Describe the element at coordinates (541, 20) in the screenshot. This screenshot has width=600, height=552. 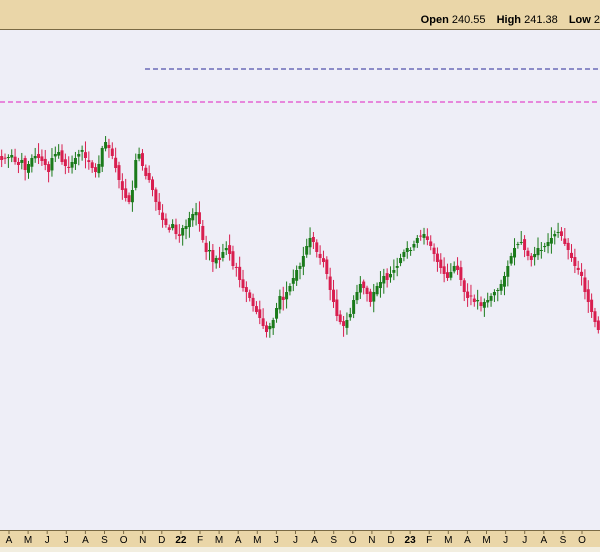
I see `high-value: 241.38` at that location.